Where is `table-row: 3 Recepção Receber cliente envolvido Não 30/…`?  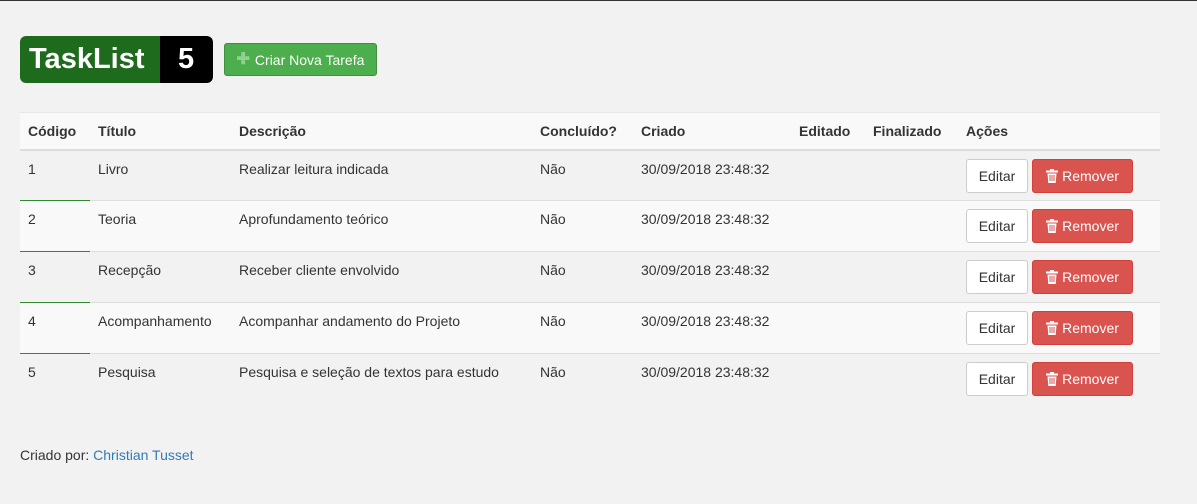 table-row: 3 Recepção Receber cliente envolvido Não 30/… is located at coordinates (590, 277).